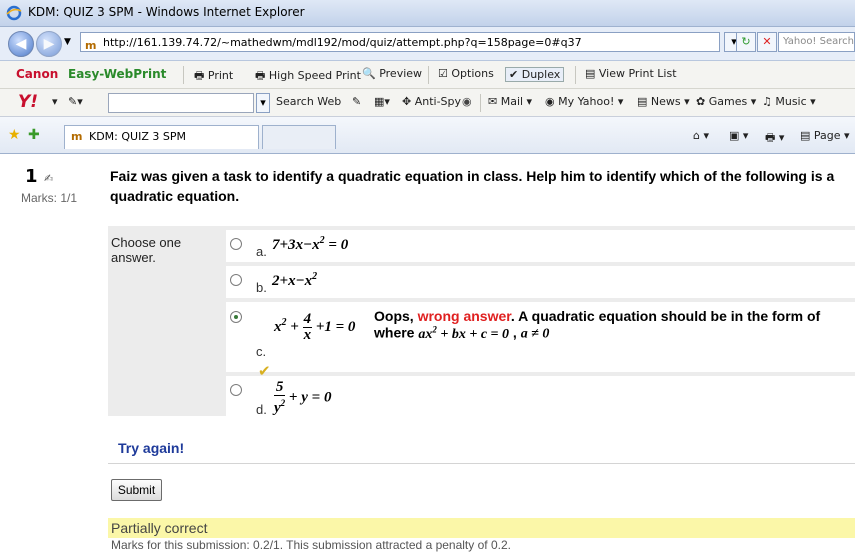  What do you see at coordinates (236, 280) in the screenshot?
I see `option-b-radio` at bounding box center [236, 280].